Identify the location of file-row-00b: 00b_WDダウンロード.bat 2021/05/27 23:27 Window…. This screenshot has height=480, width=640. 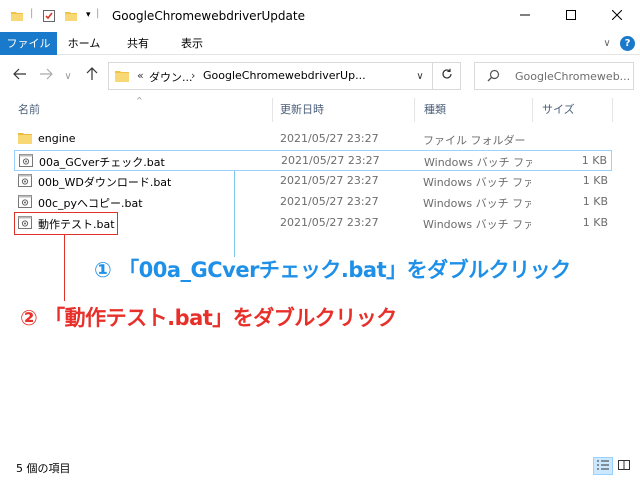
(313, 181).